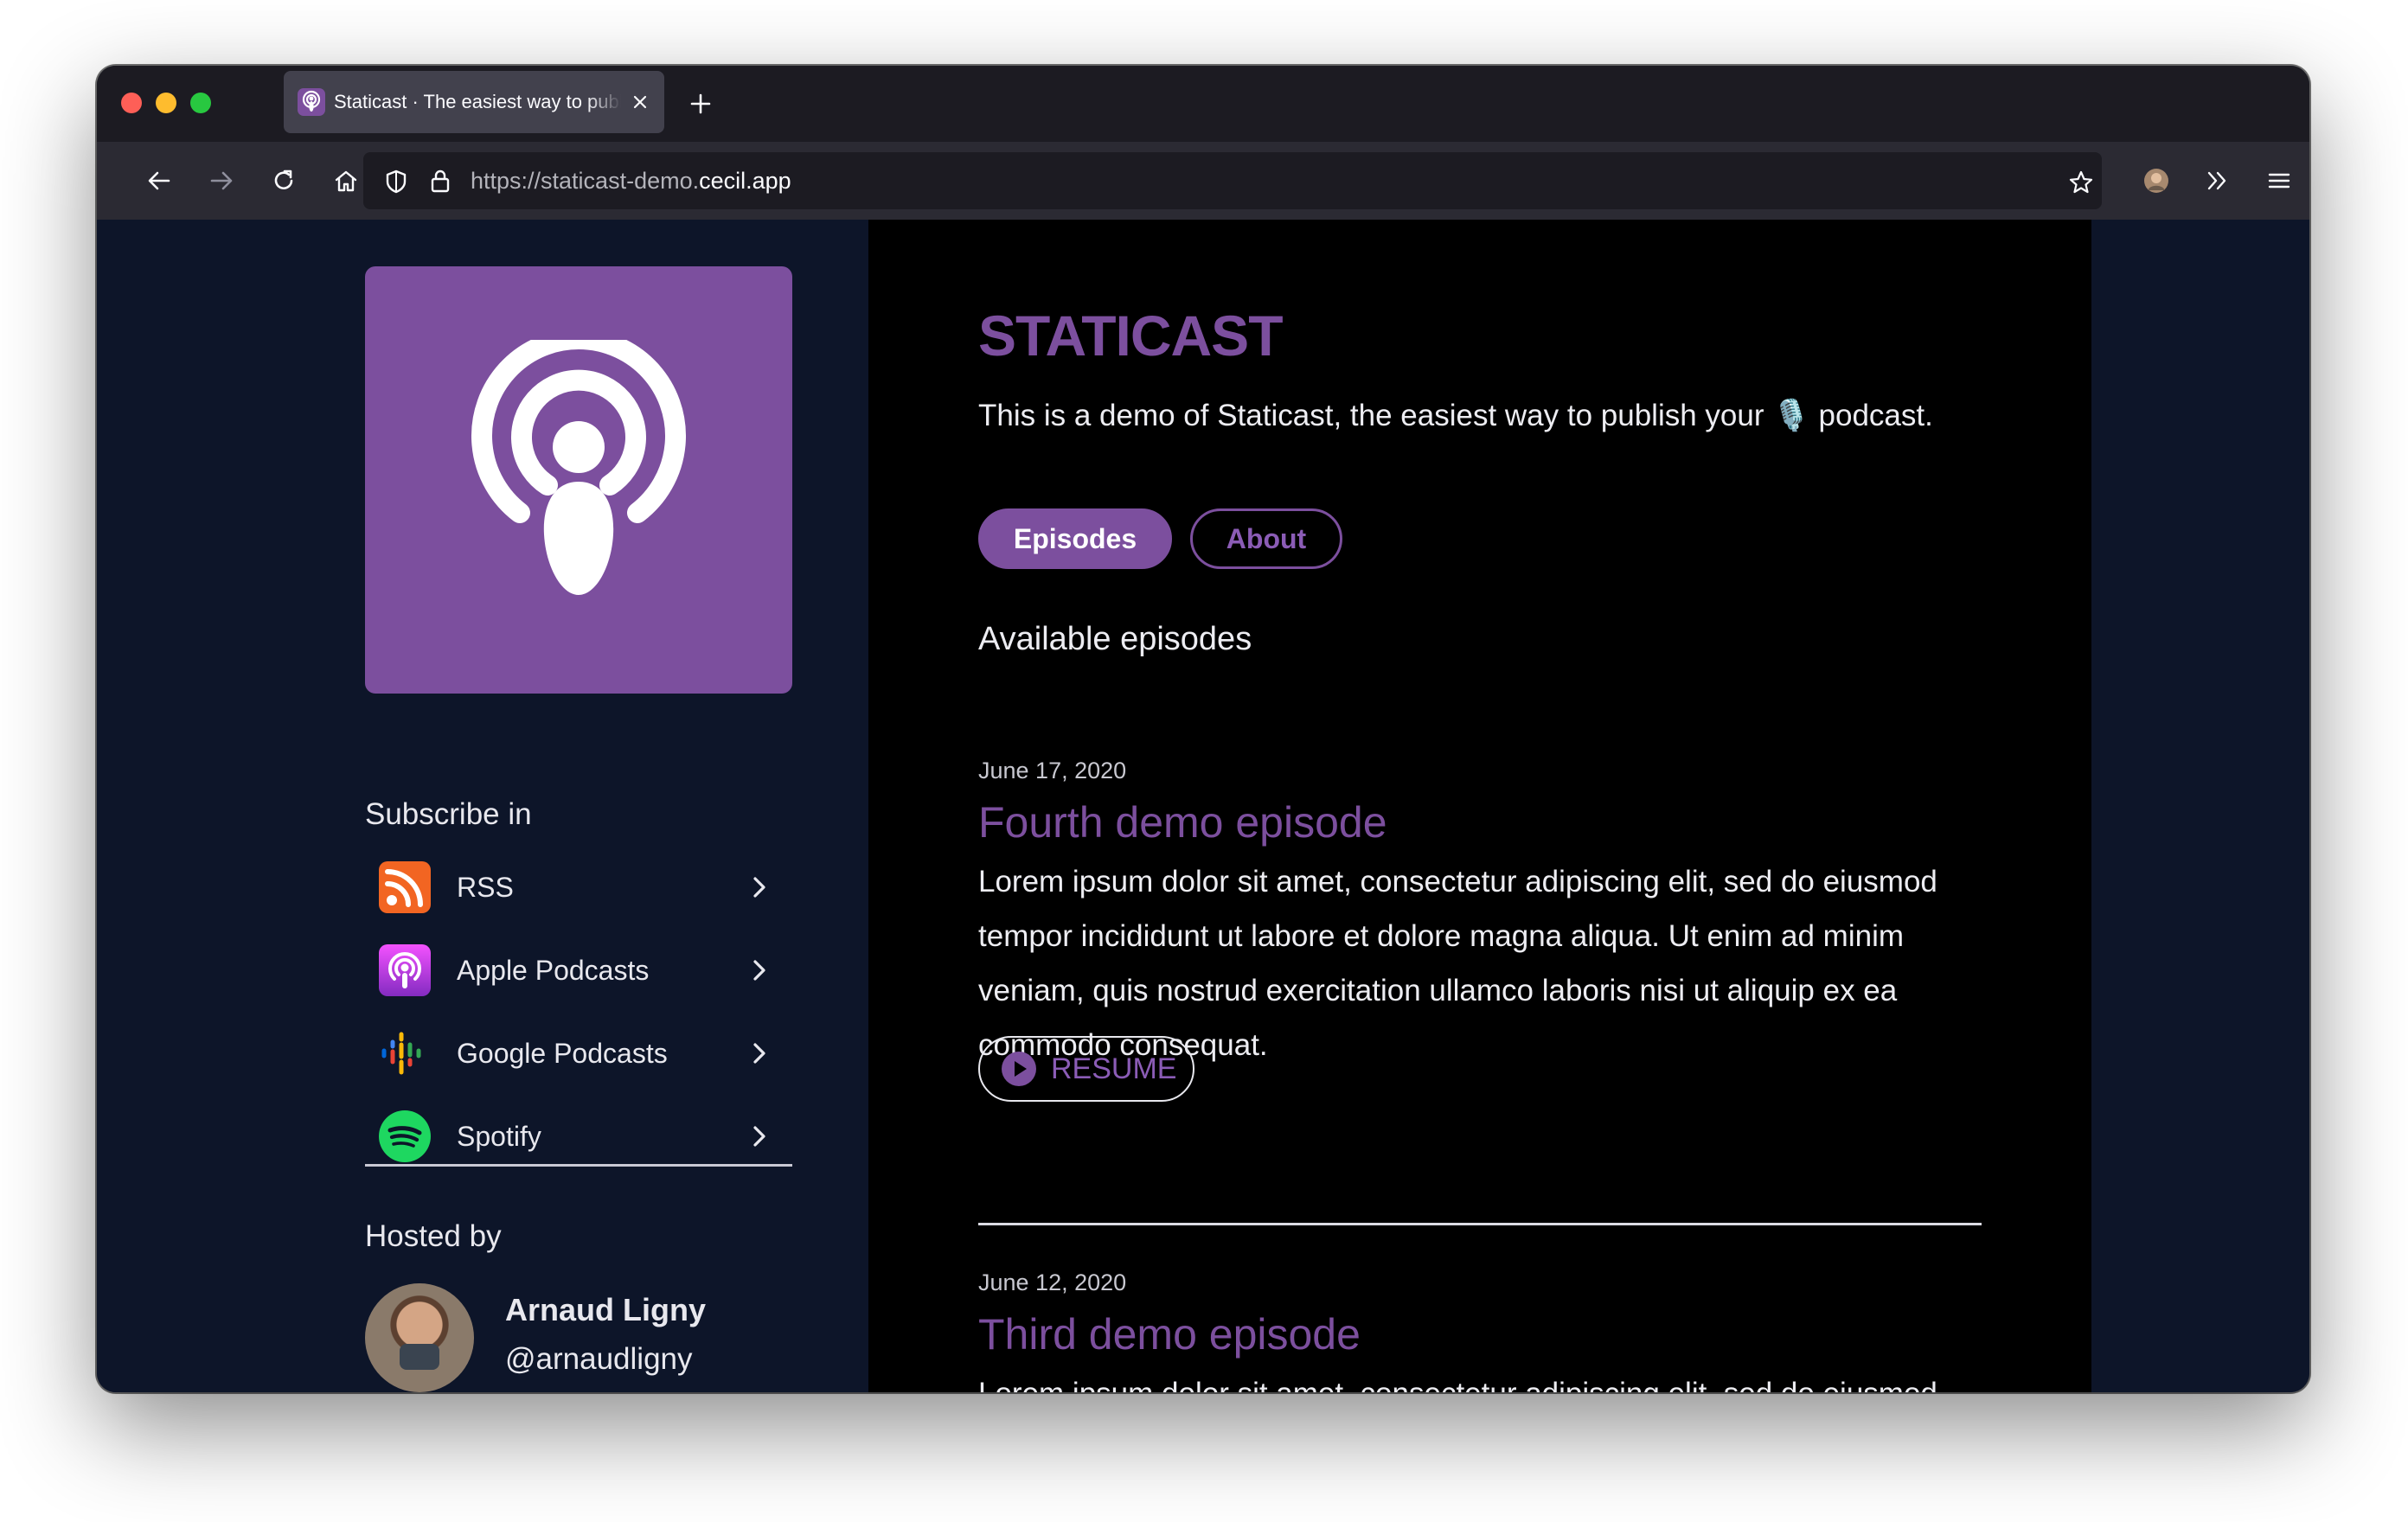 The image size is (2408, 1522). What do you see at coordinates (405, 1136) in the screenshot?
I see `spotify-icon` at bounding box center [405, 1136].